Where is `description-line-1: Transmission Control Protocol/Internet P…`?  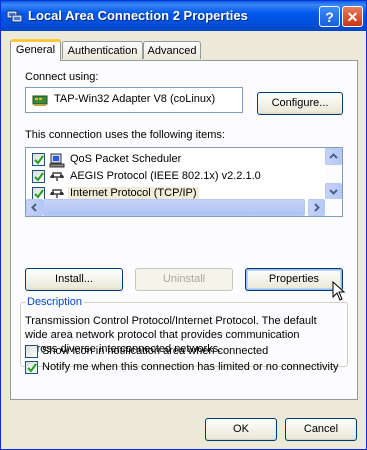 description-line-1: Transmission Control Protocol/Internet P… is located at coordinates (171, 321).